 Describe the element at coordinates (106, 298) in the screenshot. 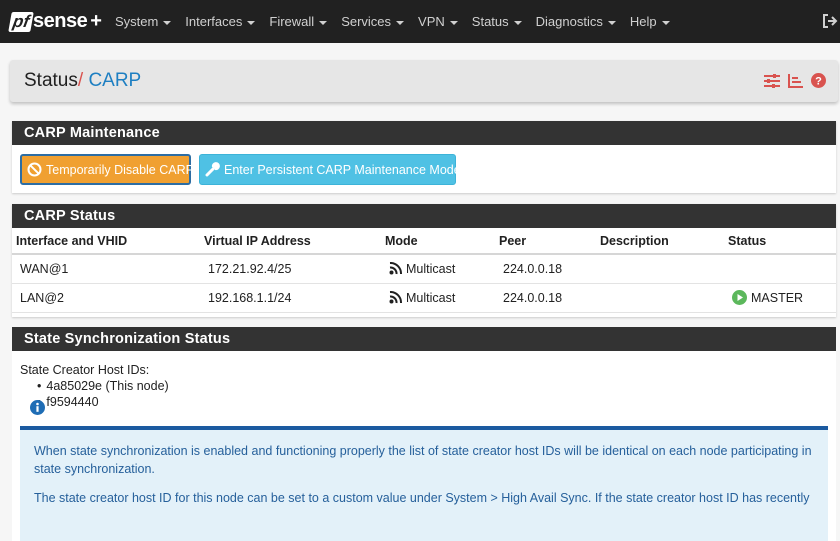

I see `interface-cell: LAN@2` at that location.